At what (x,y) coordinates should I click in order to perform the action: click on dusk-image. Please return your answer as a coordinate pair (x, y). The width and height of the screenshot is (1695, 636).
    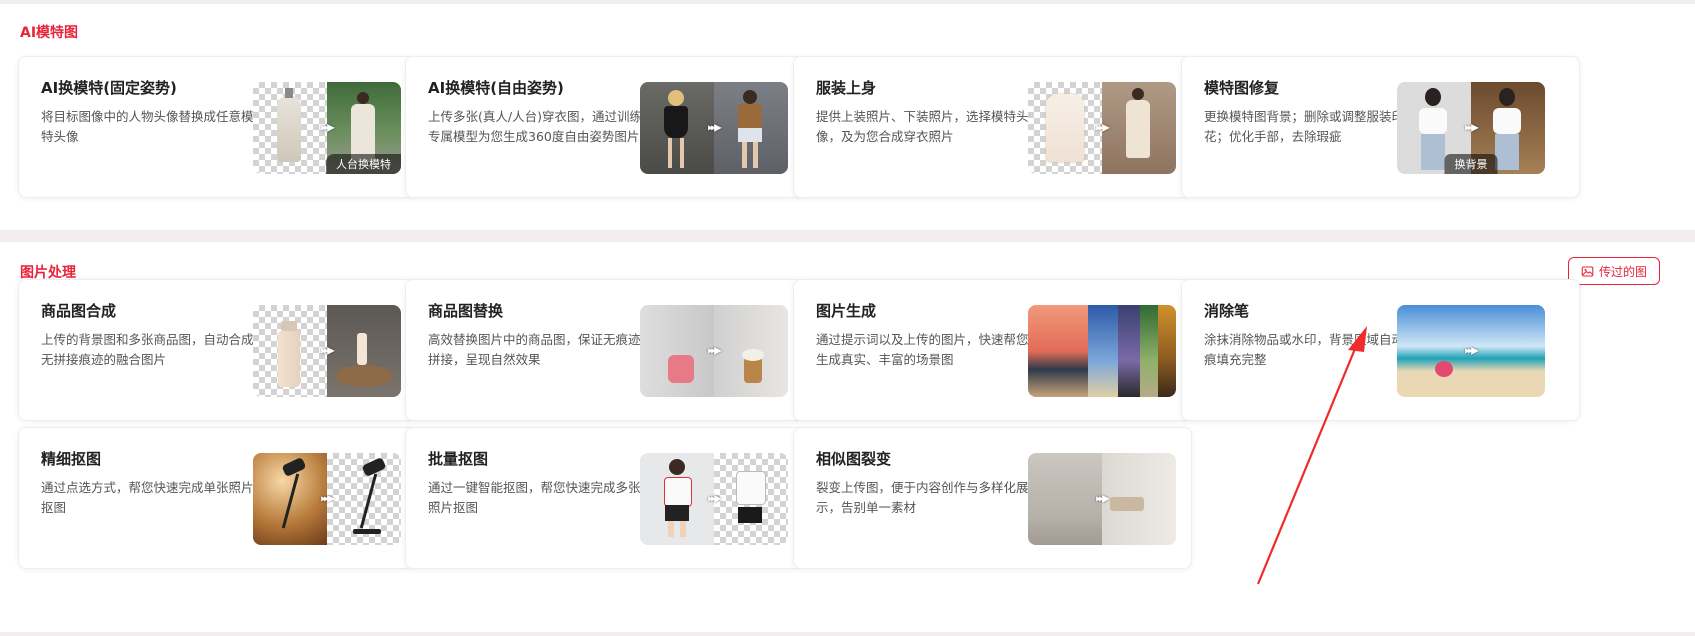
    Looking at the image, I should click on (1129, 351).